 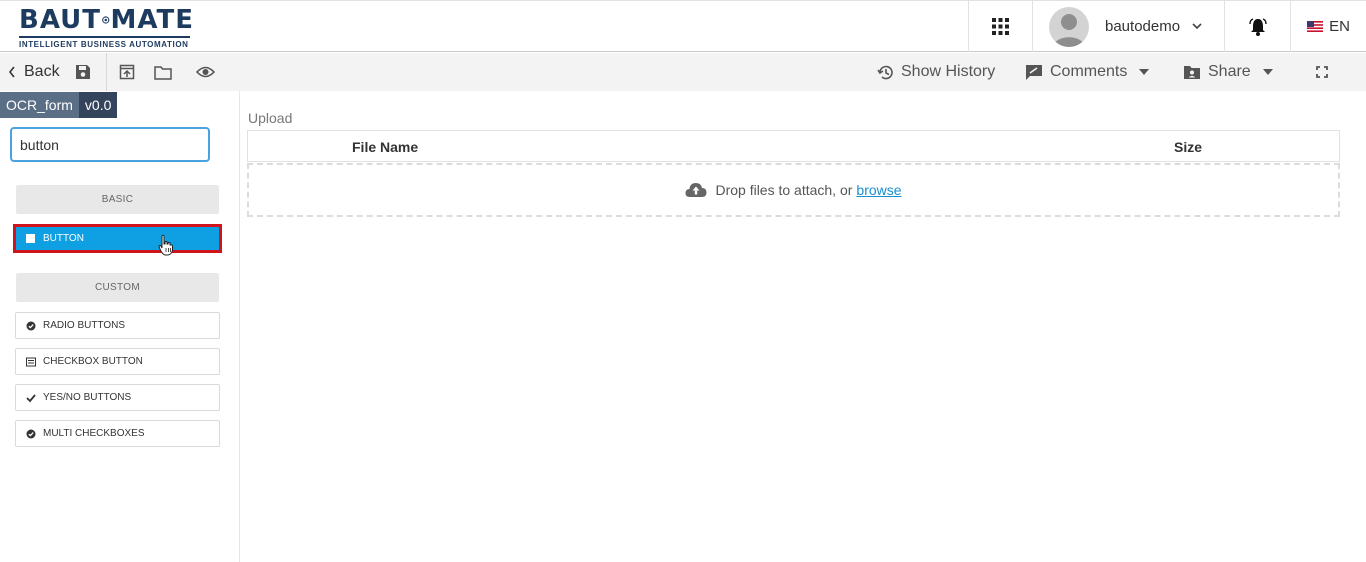 What do you see at coordinates (385, 147) in the screenshot?
I see `column-file-name: File Name` at bounding box center [385, 147].